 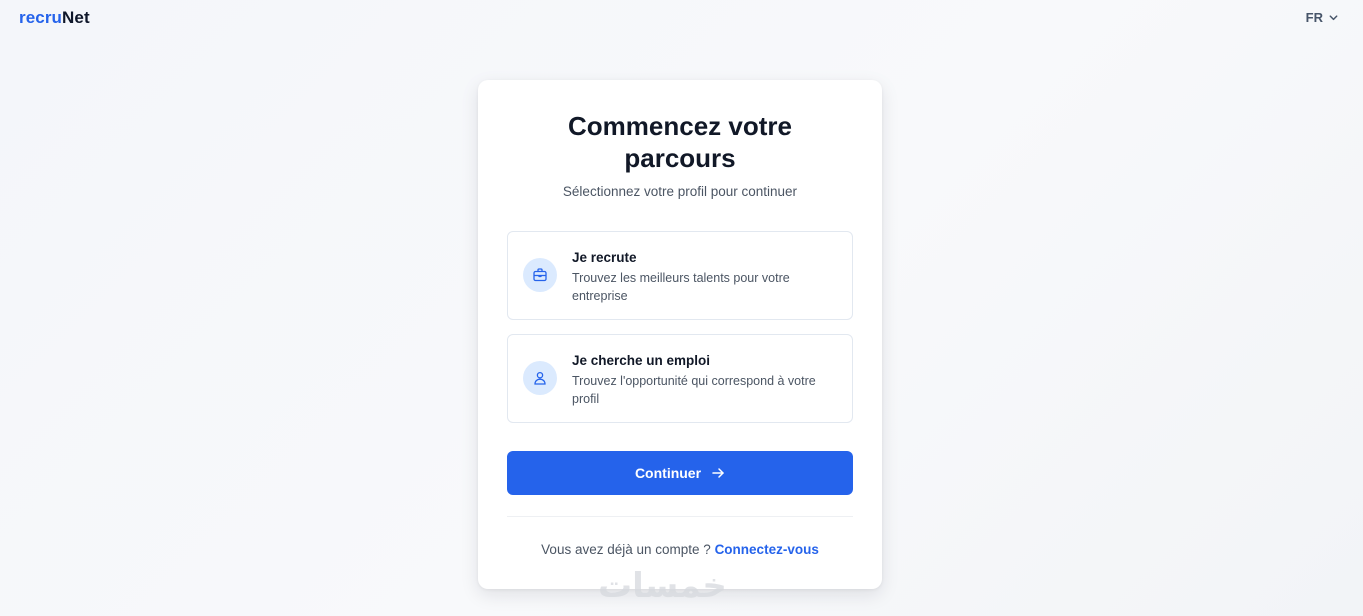 I want to click on briefcase-icon, so click(x=540, y=275).